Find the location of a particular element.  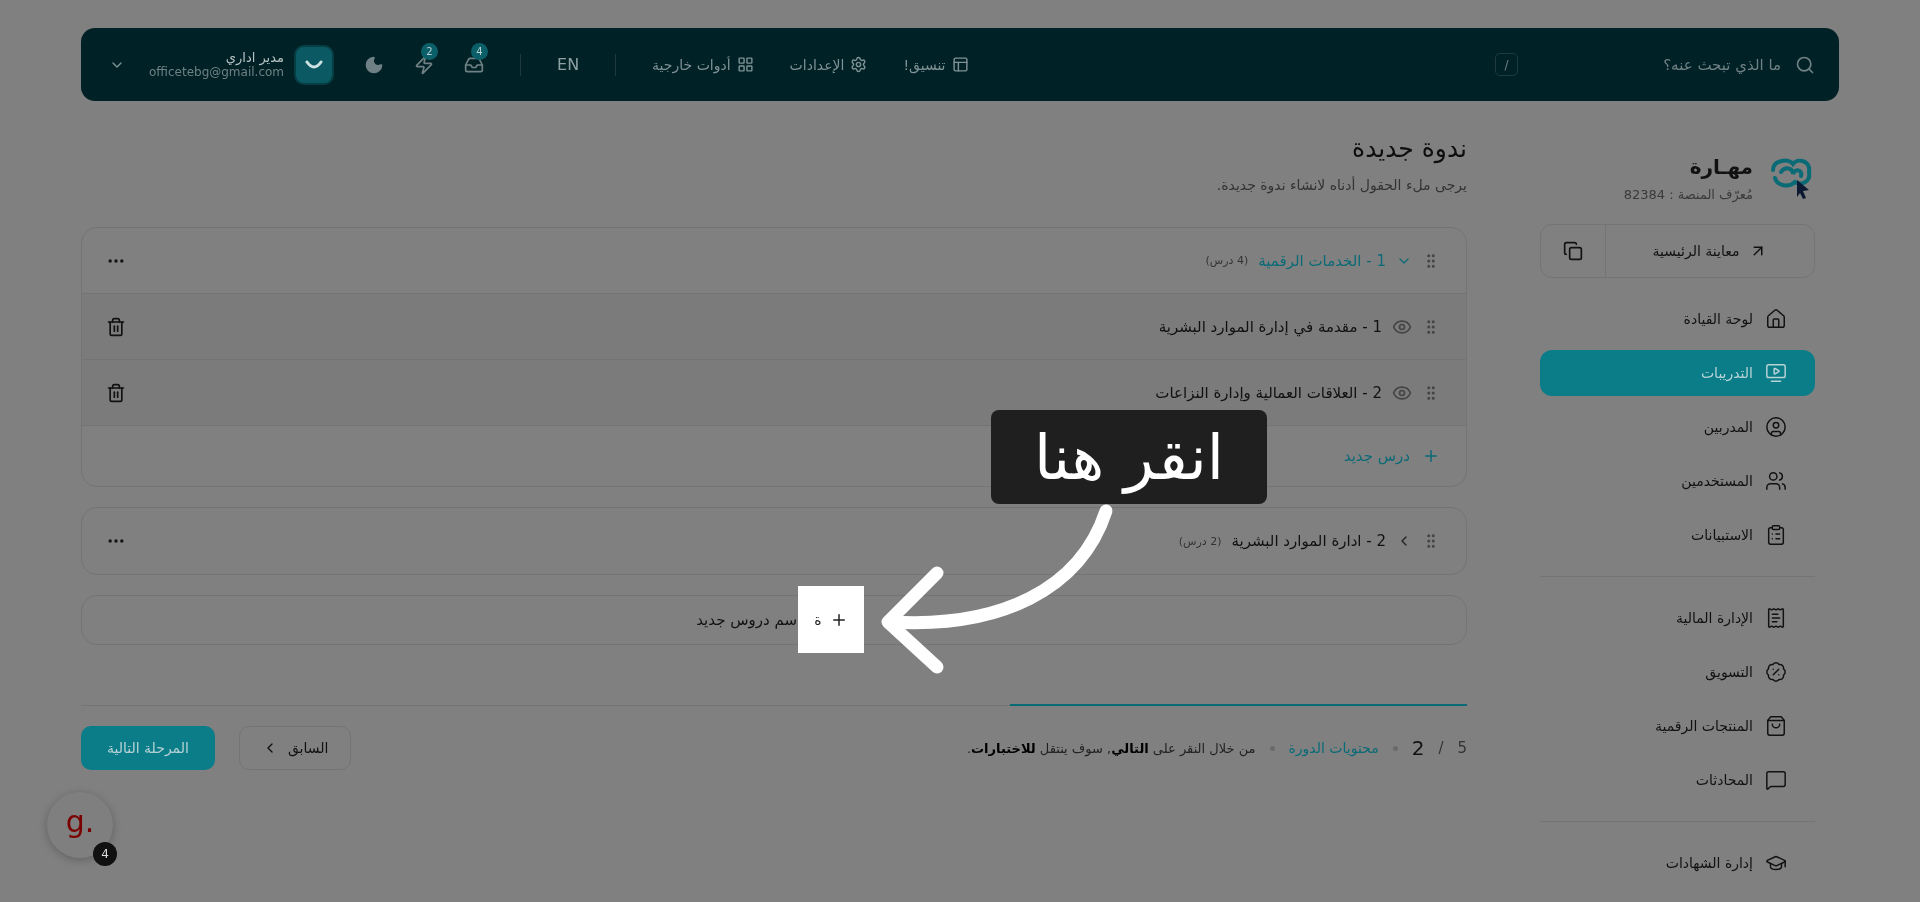

receipt-icon is located at coordinates (1776, 618).